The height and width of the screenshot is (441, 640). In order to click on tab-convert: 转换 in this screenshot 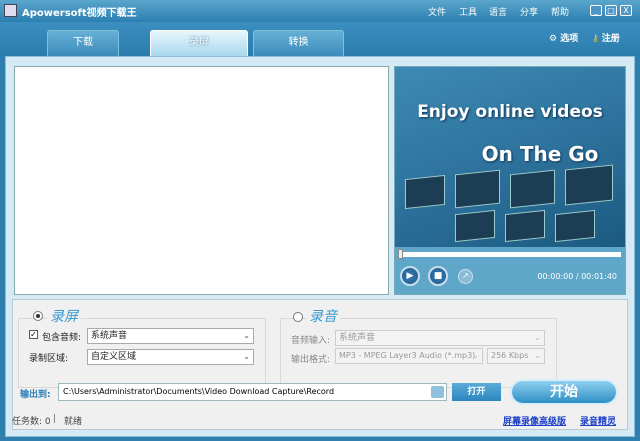, I will do `click(298, 43)`.